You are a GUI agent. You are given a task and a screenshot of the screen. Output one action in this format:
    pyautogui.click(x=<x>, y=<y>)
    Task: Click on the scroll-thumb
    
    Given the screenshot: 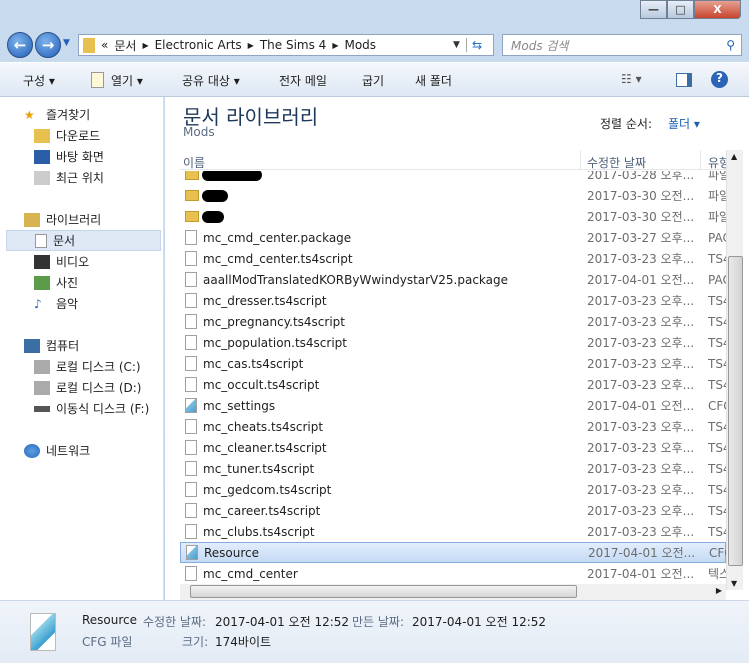 What is the action you would take?
    pyautogui.click(x=735, y=411)
    